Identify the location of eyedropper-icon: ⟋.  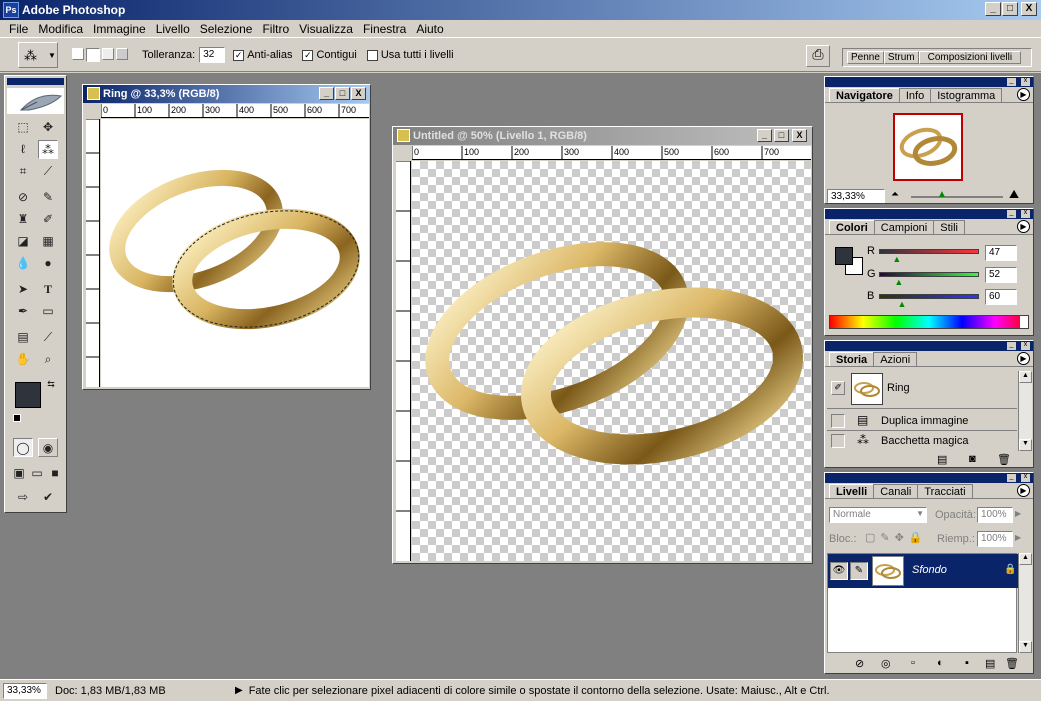
(48, 337).